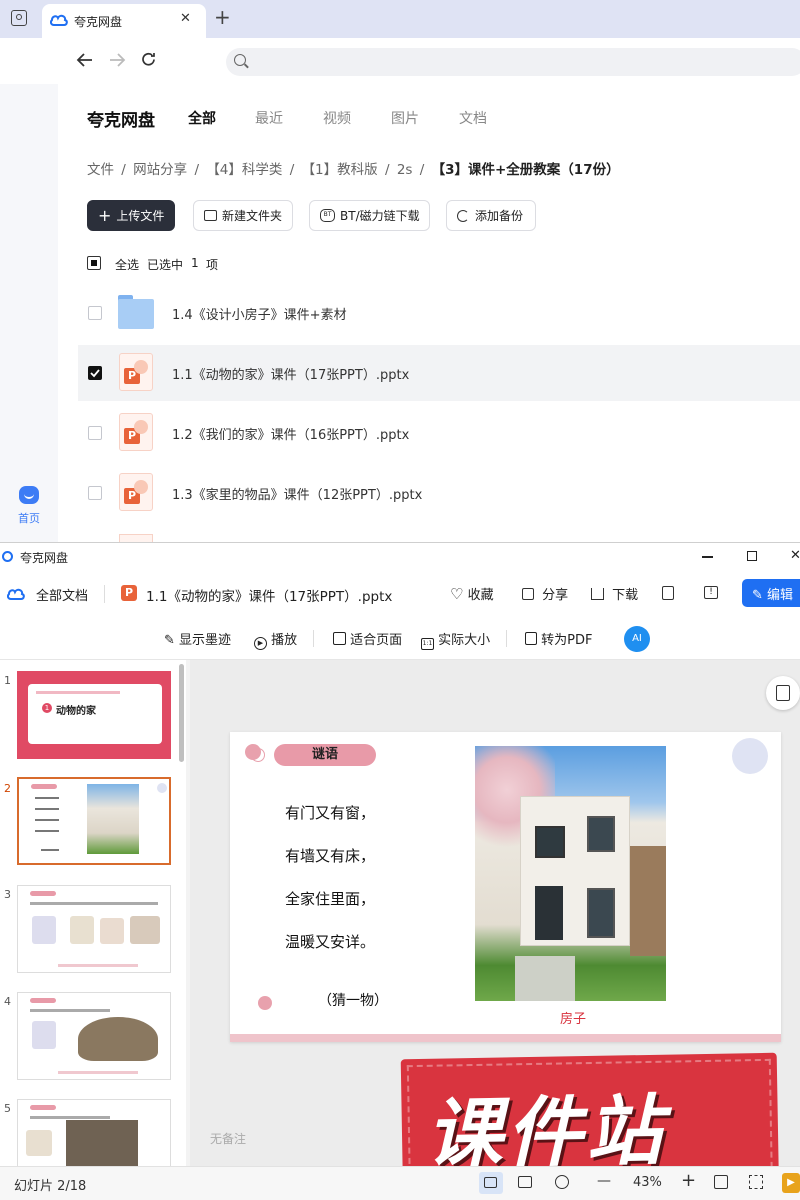 The image size is (800, 1200). What do you see at coordinates (160, 170) in the screenshot?
I see `breadcrumb-item: 网站分享` at bounding box center [160, 170].